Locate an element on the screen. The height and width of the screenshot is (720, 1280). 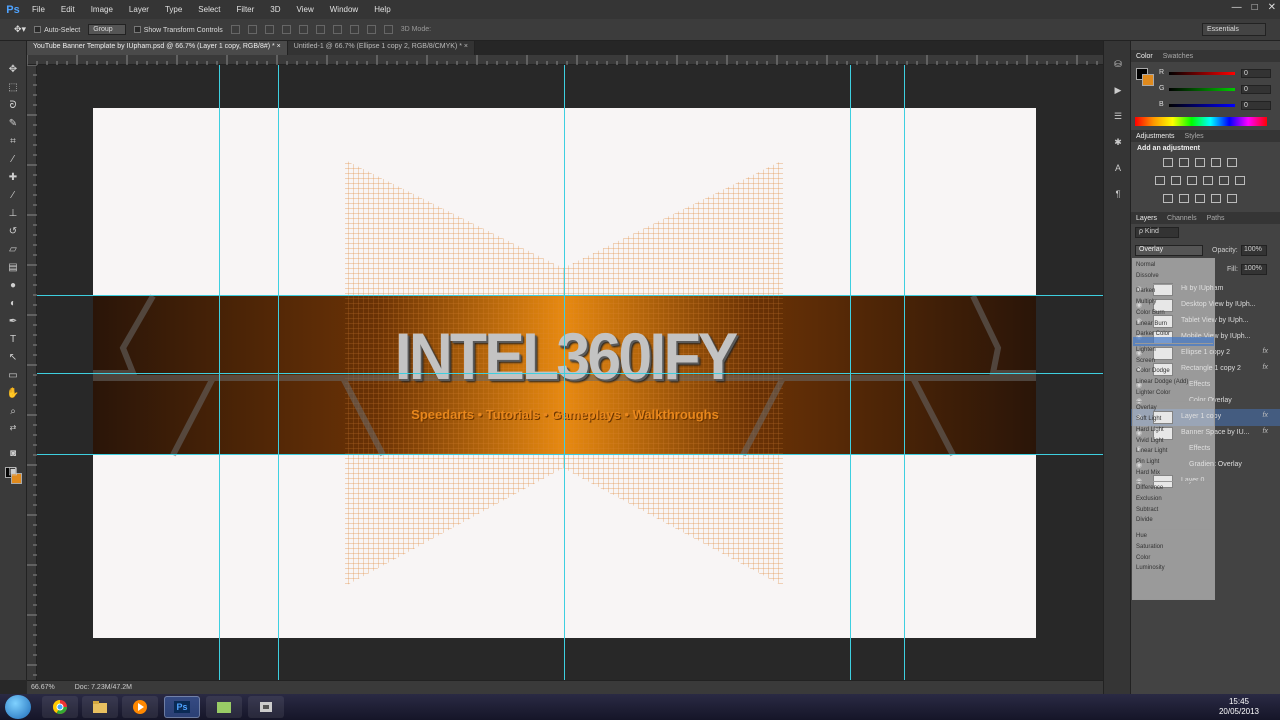
levels-icon is located at coordinates (1184, 162).